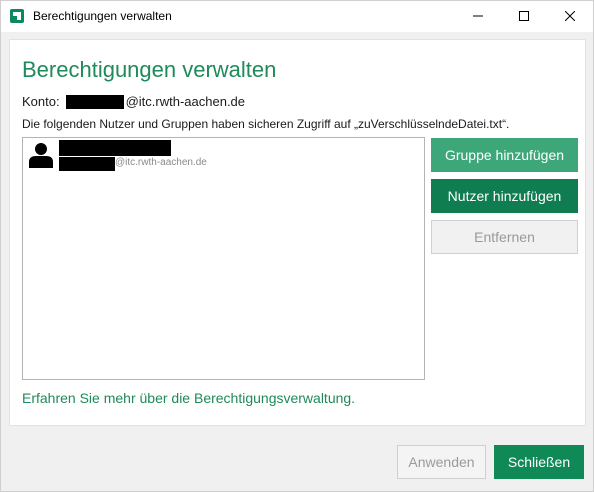 Image resolution: width=594 pixels, height=492 pixels. What do you see at coordinates (115, 148) in the screenshot?
I see `user-name-redacted` at bounding box center [115, 148].